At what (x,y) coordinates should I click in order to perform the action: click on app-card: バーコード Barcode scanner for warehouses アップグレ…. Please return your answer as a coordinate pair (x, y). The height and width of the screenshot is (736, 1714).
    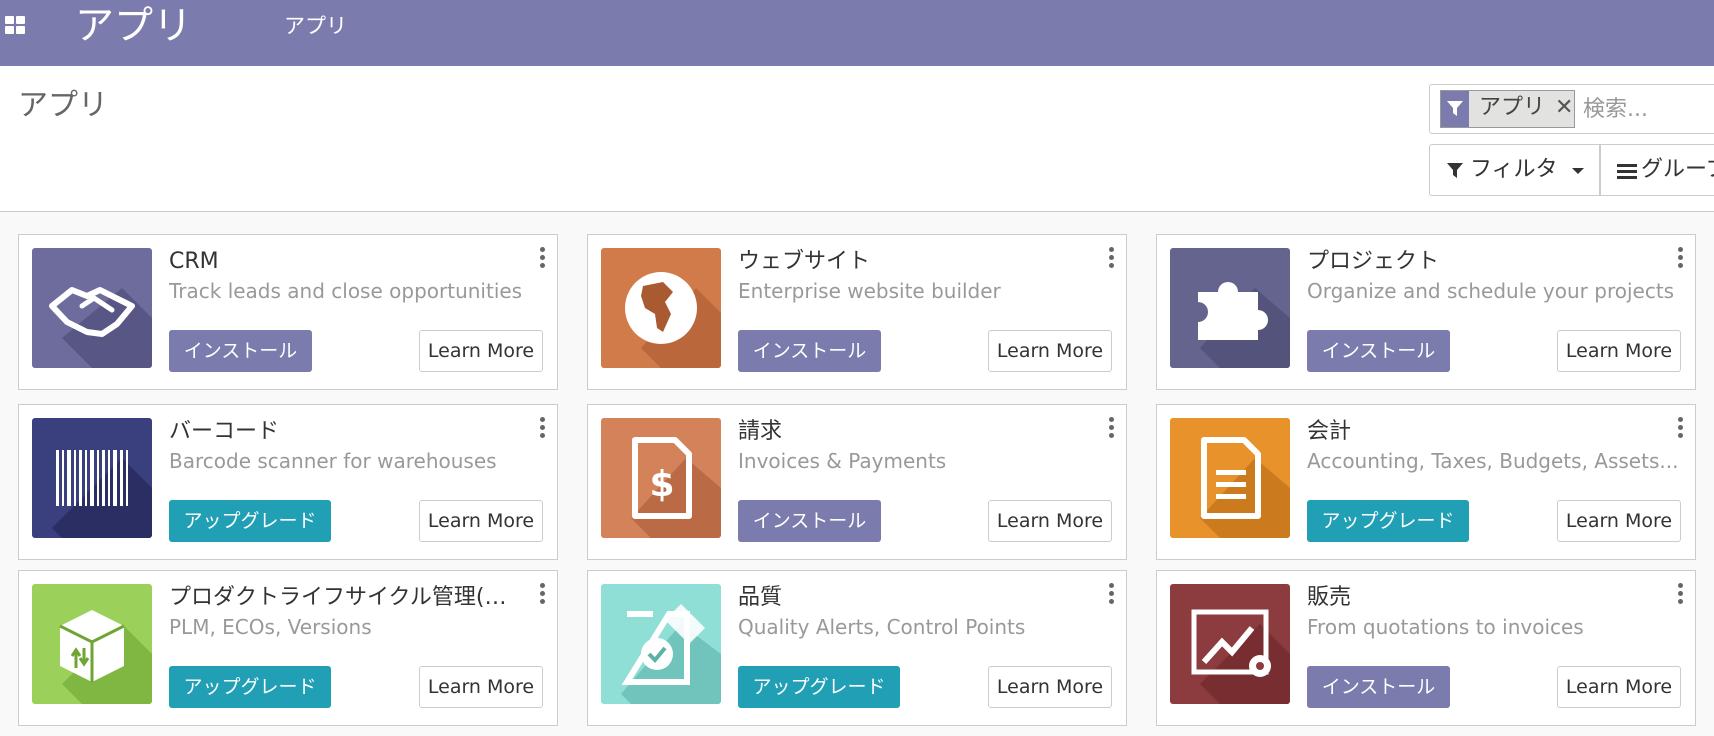
    Looking at the image, I should click on (288, 482).